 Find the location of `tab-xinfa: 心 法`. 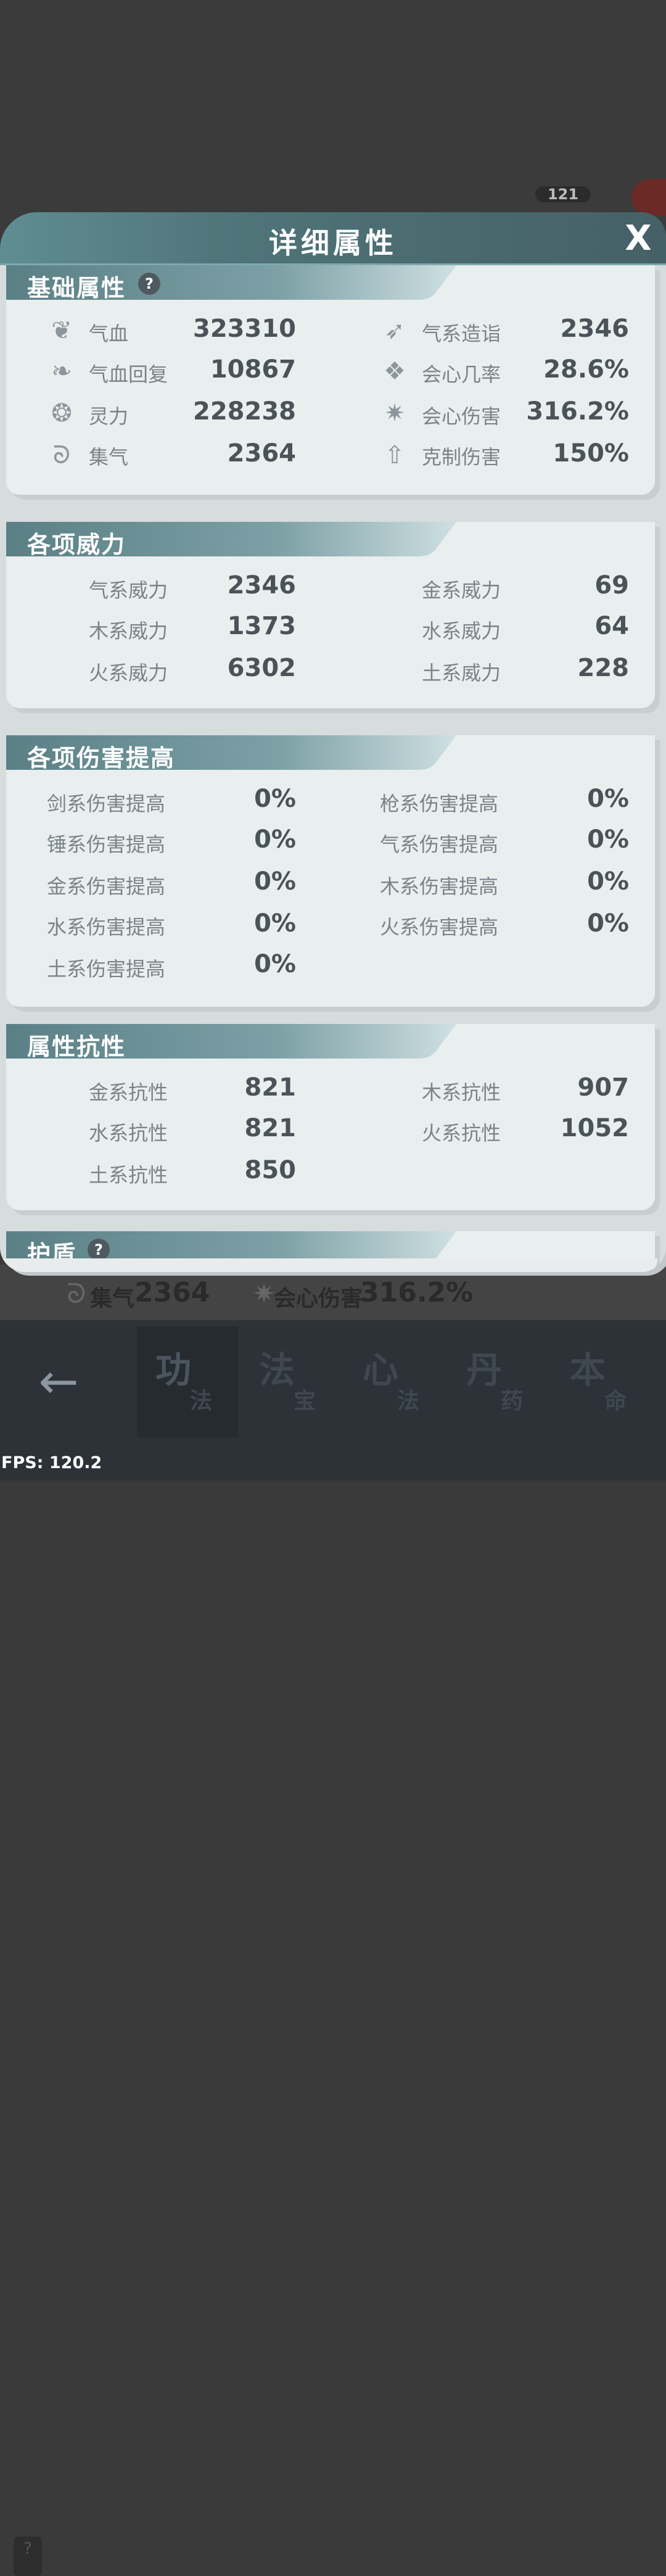

tab-xinfa: 心 法 is located at coordinates (395, 1381).